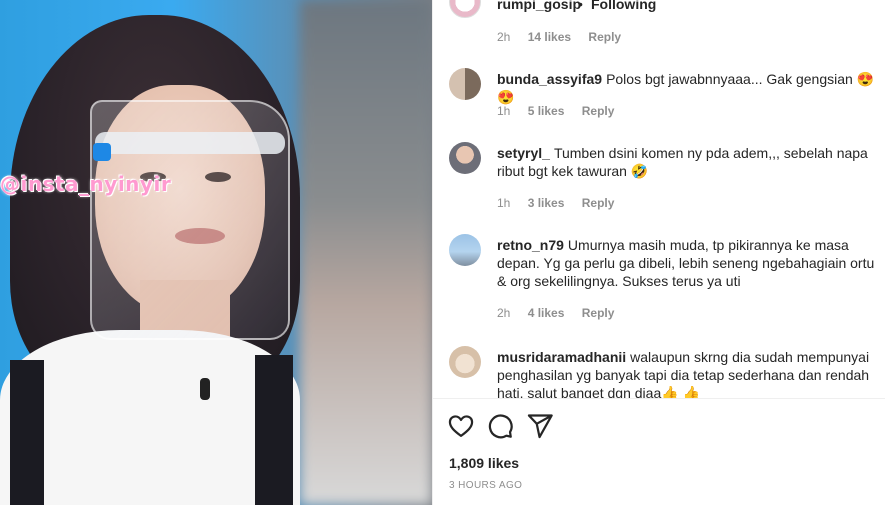 The width and height of the screenshot is (885, 505). I want to click on face-shield-band, so click(190, 143).